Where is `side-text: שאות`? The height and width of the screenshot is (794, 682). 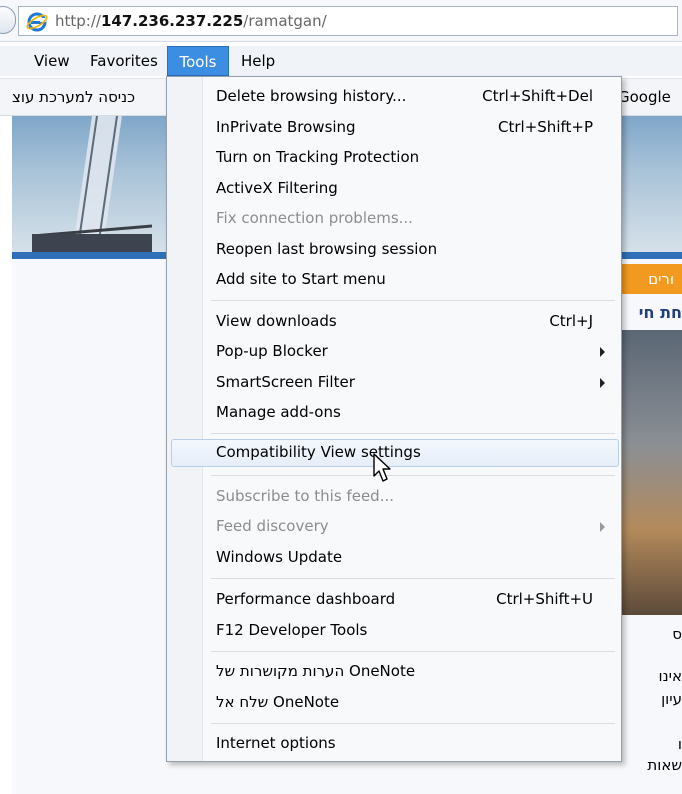 side-text: שאות is located at coordinates (664, 765).